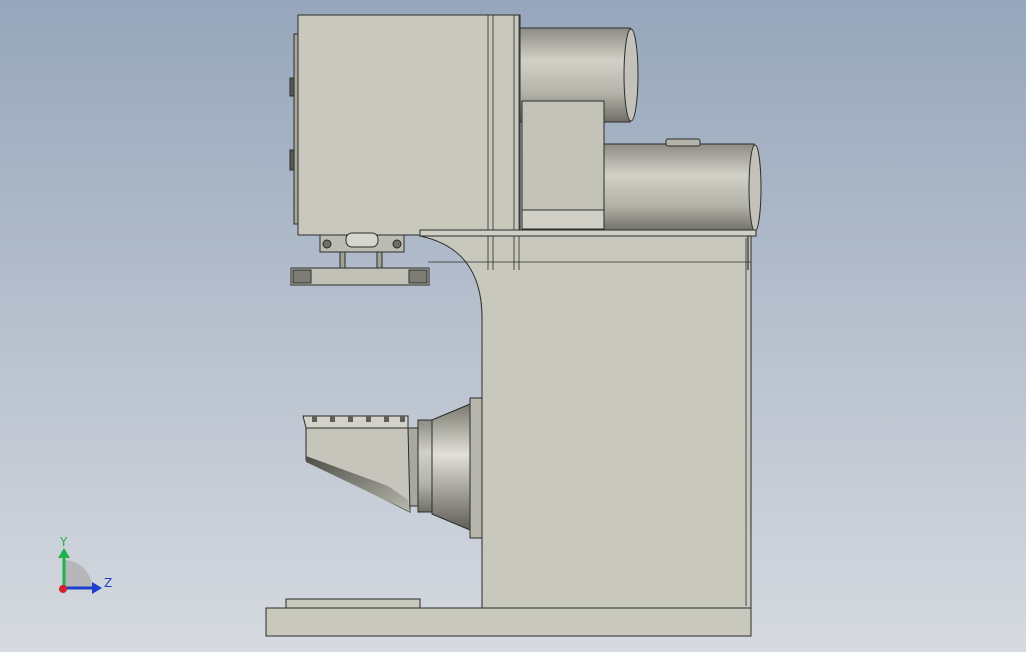 The image size is (1026, 656). Describe the element at coordinates (425, 466) in the screenshot. I see `spindle-collar` at that location.